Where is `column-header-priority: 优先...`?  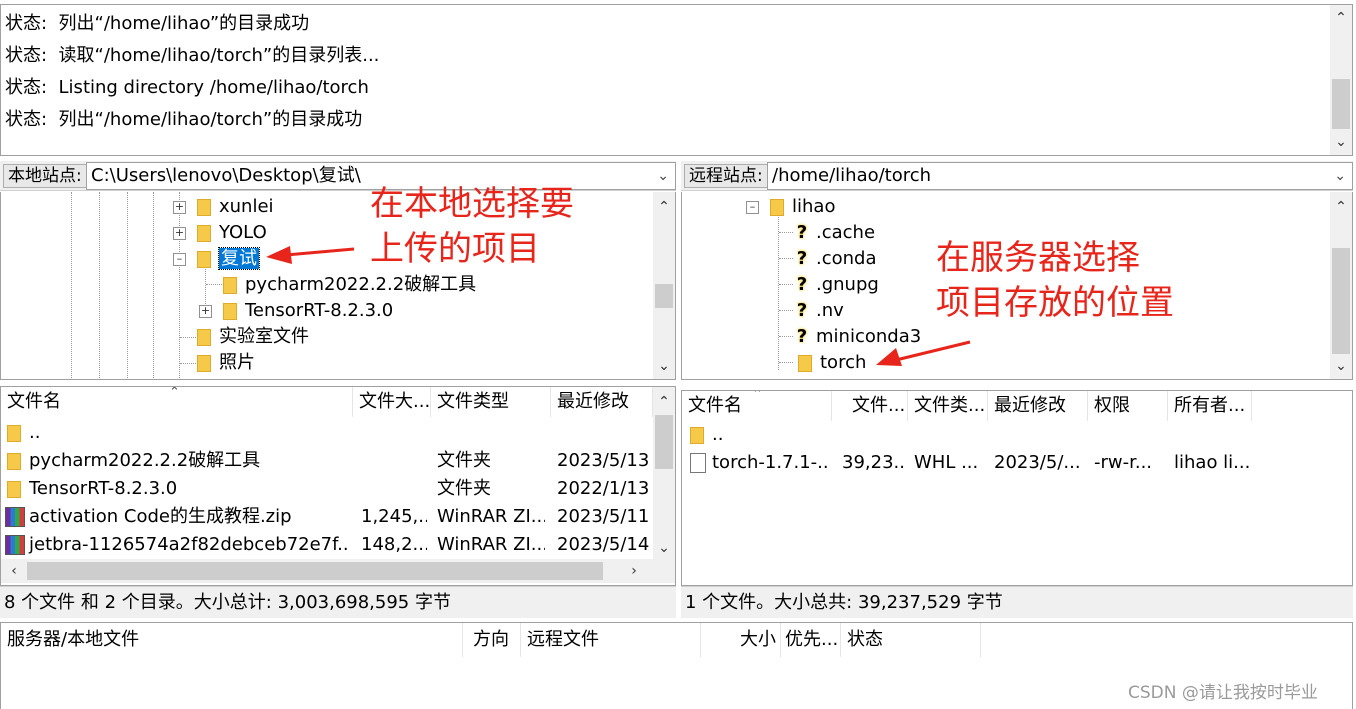 column-header-priority: 优先... is located at coordinates (811, 640).